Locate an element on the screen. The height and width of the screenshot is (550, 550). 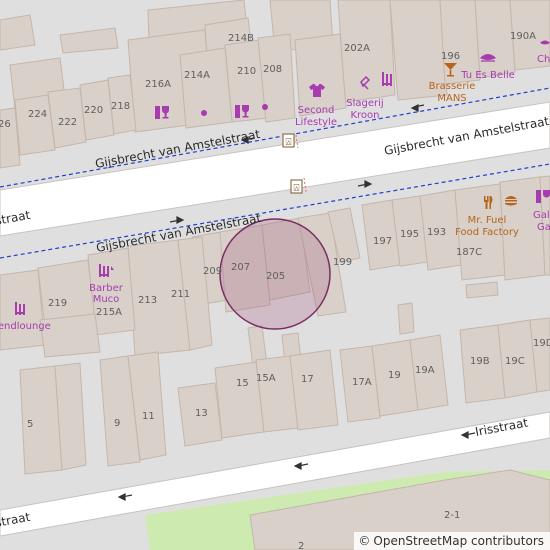
poi-label: Second is located at coordinates (316, 110).